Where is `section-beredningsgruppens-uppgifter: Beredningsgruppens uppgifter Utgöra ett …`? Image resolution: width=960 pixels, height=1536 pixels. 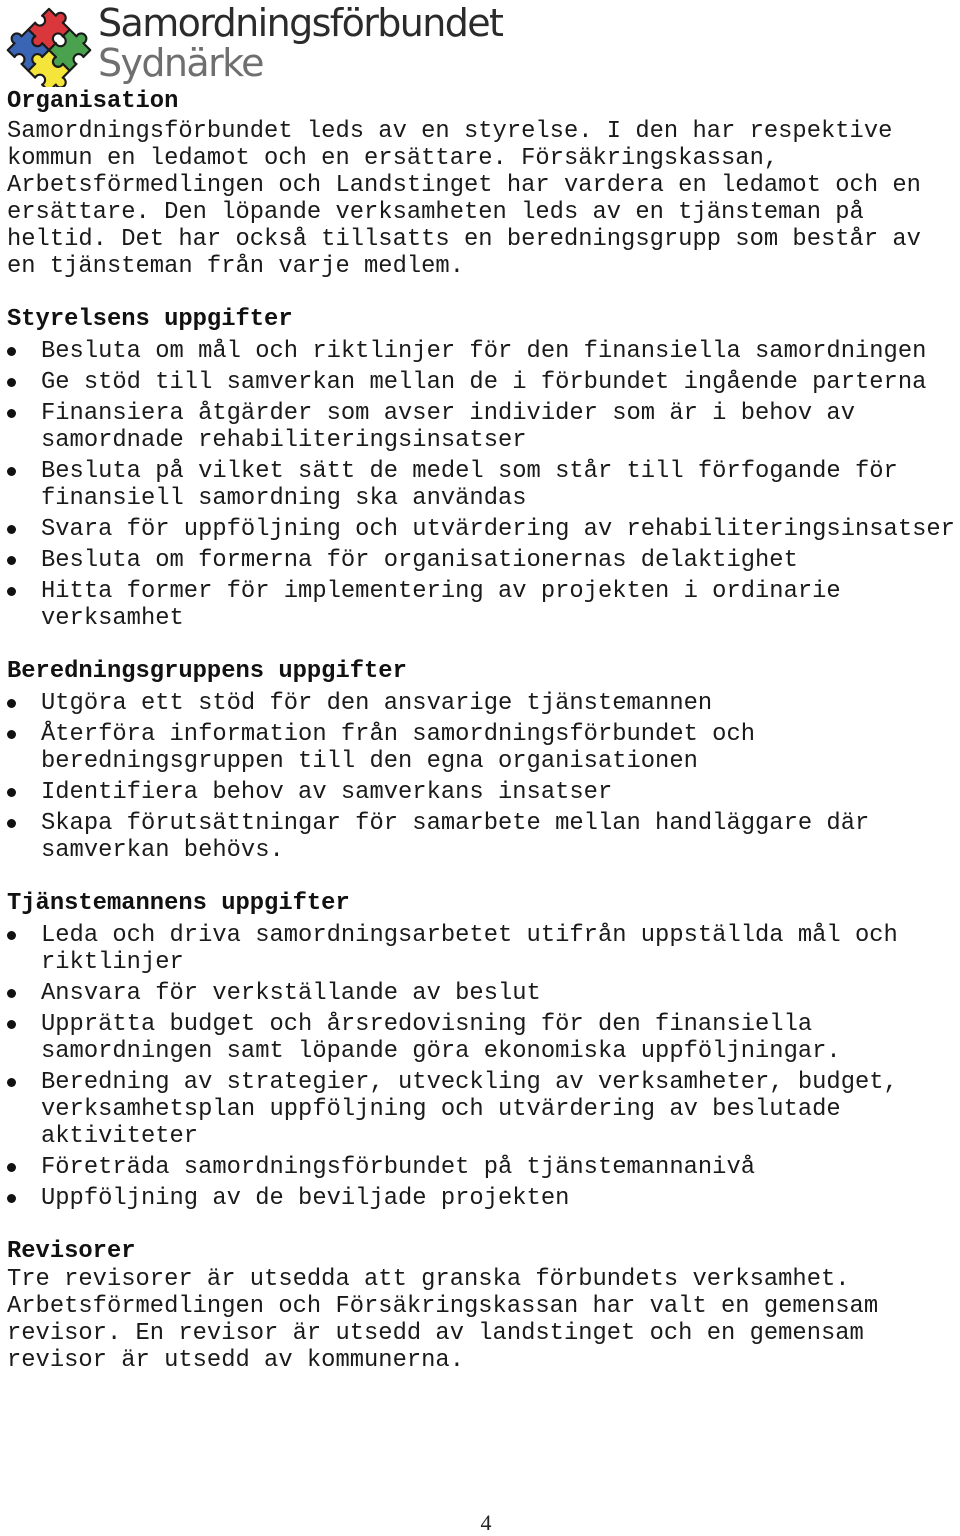 section-beredningsgruppens-uppgifter: Beredningsgruppens uppgifter Utgöra ett … is located at coordinates (483, 761).